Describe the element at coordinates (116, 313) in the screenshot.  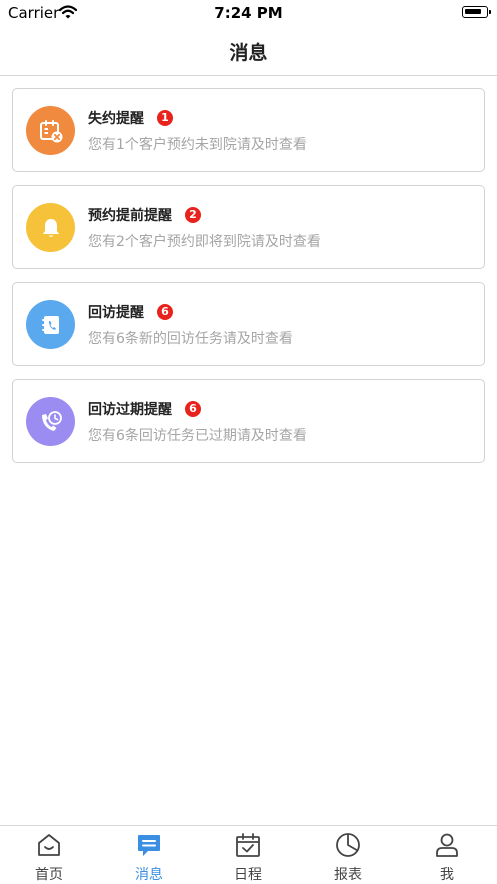
I see `message-title: 回访提醒` at that location.